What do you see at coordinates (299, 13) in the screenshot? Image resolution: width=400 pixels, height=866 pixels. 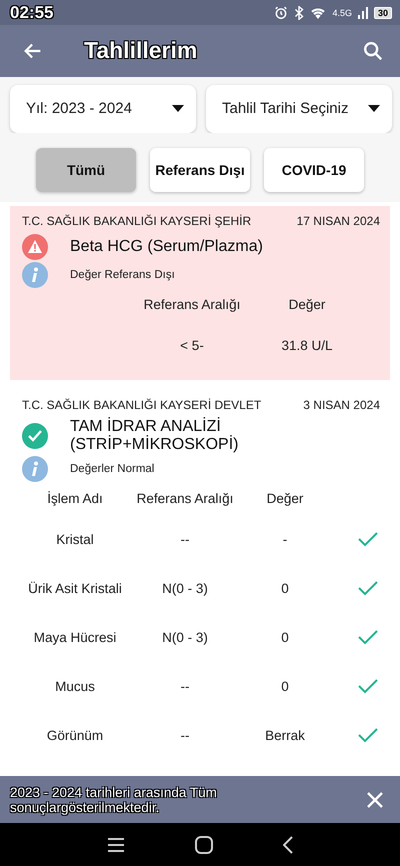 I see `bluetooth-icon` at bounding box center [299, 13].